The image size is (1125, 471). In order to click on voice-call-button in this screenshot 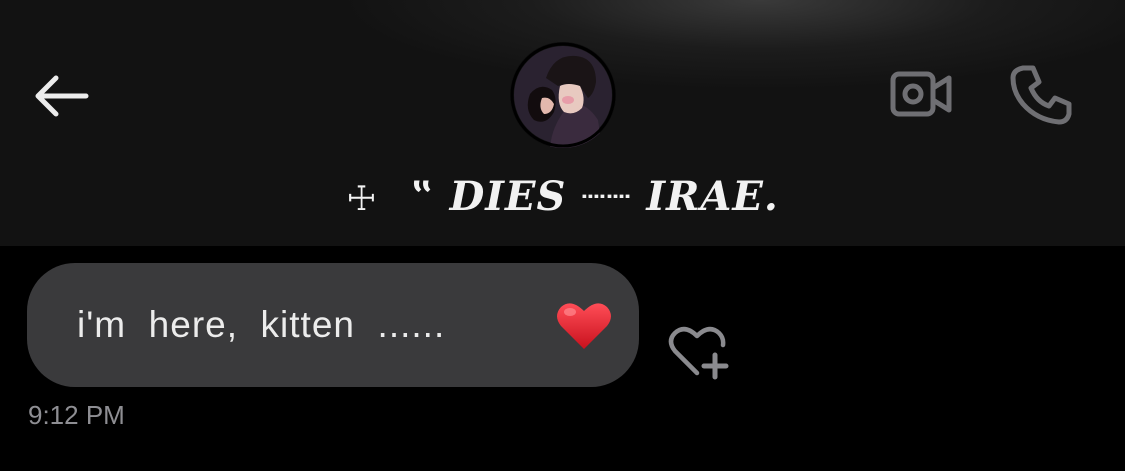, I will do `click(1041, 94)`.